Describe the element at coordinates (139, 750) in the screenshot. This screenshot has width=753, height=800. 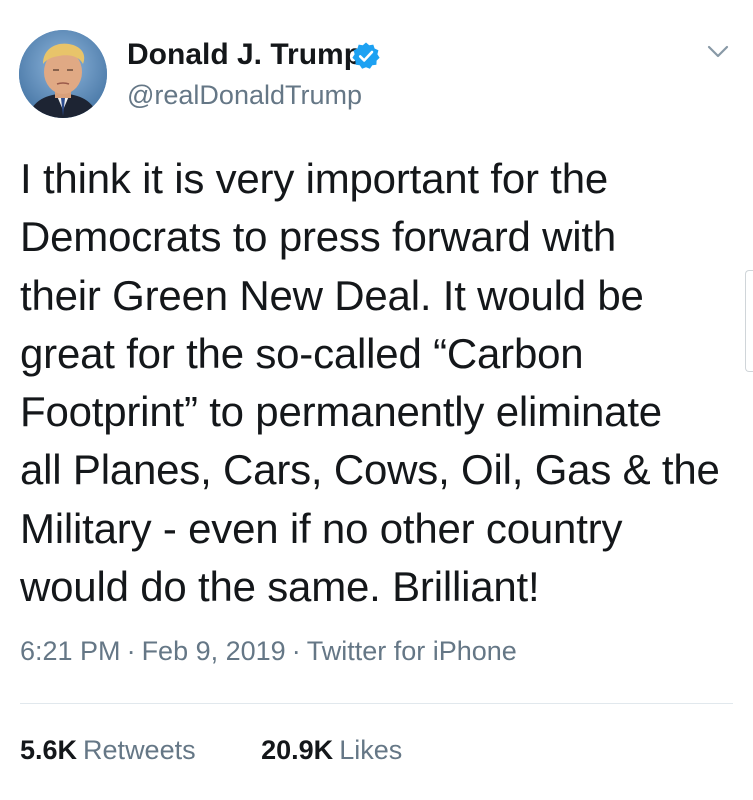
I see `retweets-label: Retweets` at that location.